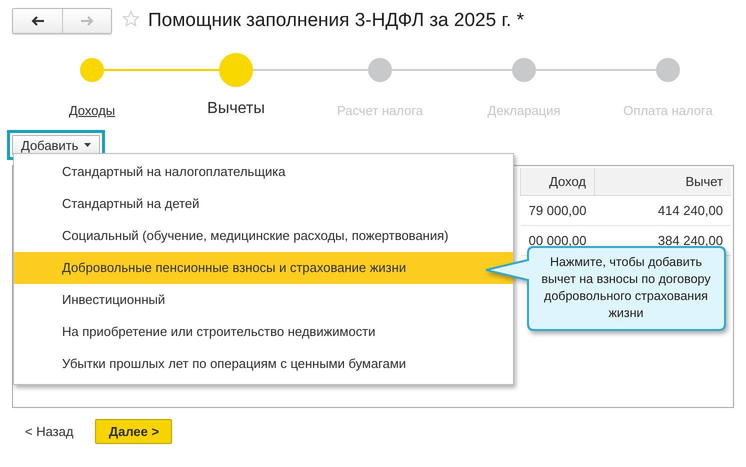  Describe the element at coordinates (263, 204) in the screenshot. I see `menu-item: Стандартный на детей` at that location.